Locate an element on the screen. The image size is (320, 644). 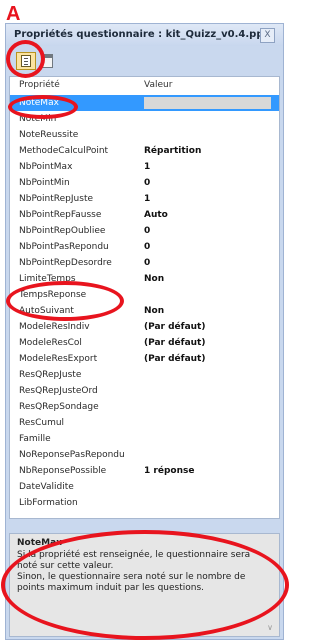
property-name: NbPointPasRepondu is located at coordinates (64, 247).